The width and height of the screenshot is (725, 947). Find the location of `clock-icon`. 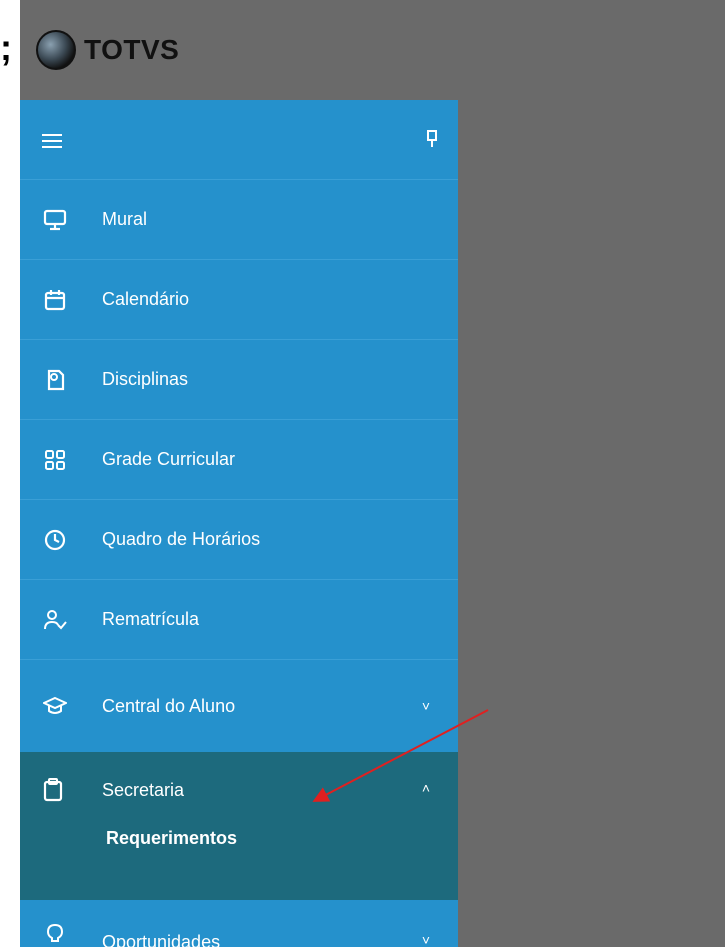

clock-icon is located at coordinates (55, 540).